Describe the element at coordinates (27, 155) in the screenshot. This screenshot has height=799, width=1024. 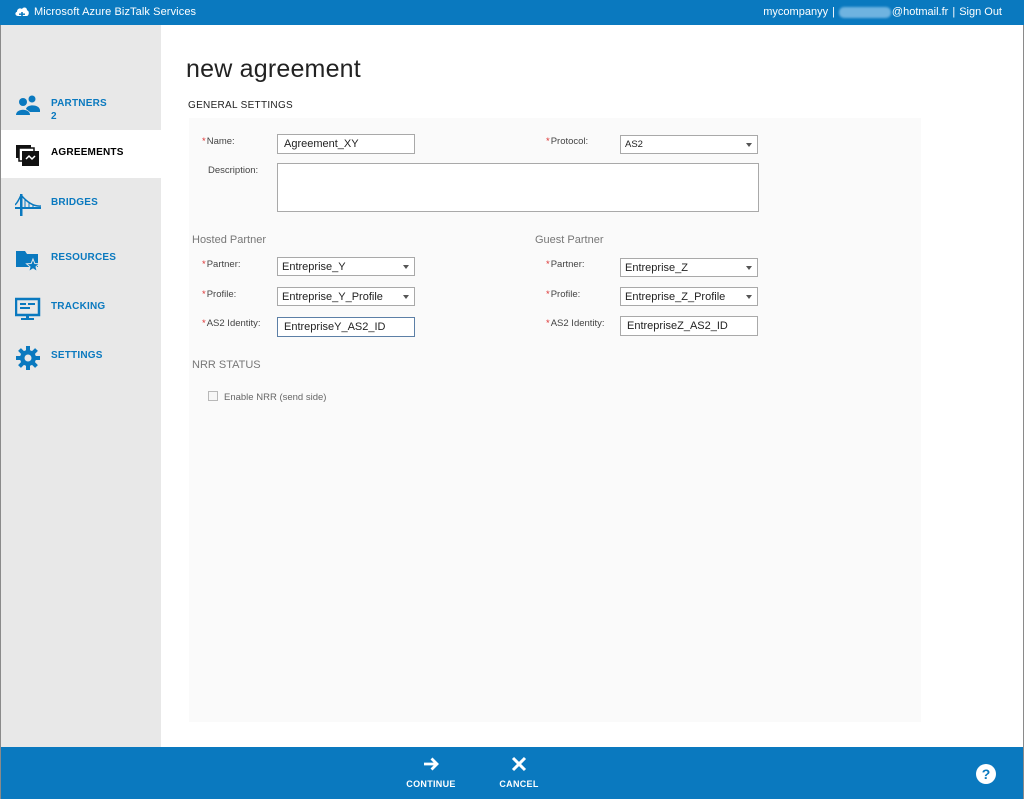
I see `agreements-icon` at that location.